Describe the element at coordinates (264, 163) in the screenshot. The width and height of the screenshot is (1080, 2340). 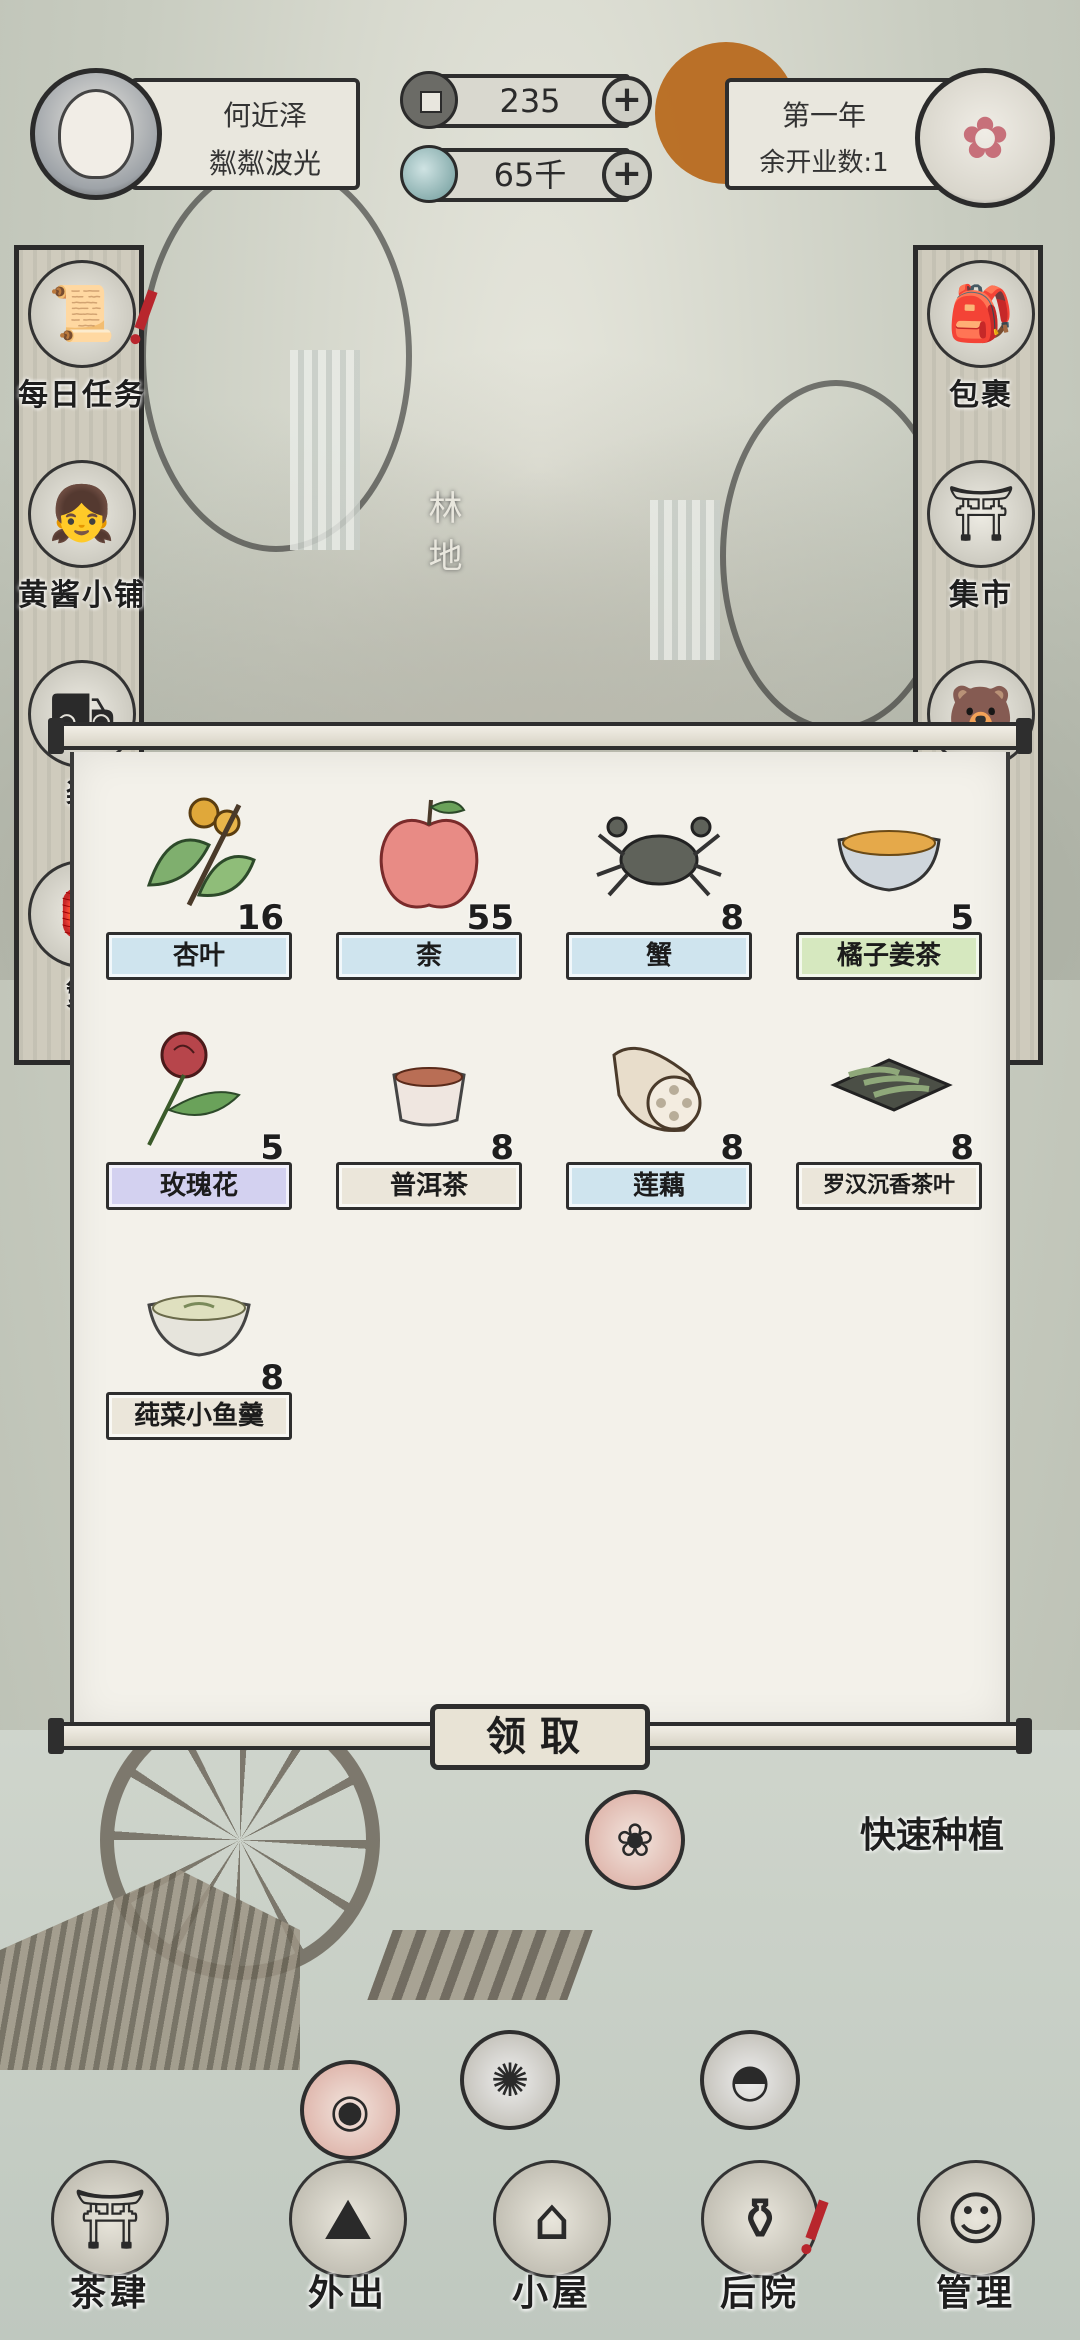
I see `player-title: 粼粼波光` at that location.